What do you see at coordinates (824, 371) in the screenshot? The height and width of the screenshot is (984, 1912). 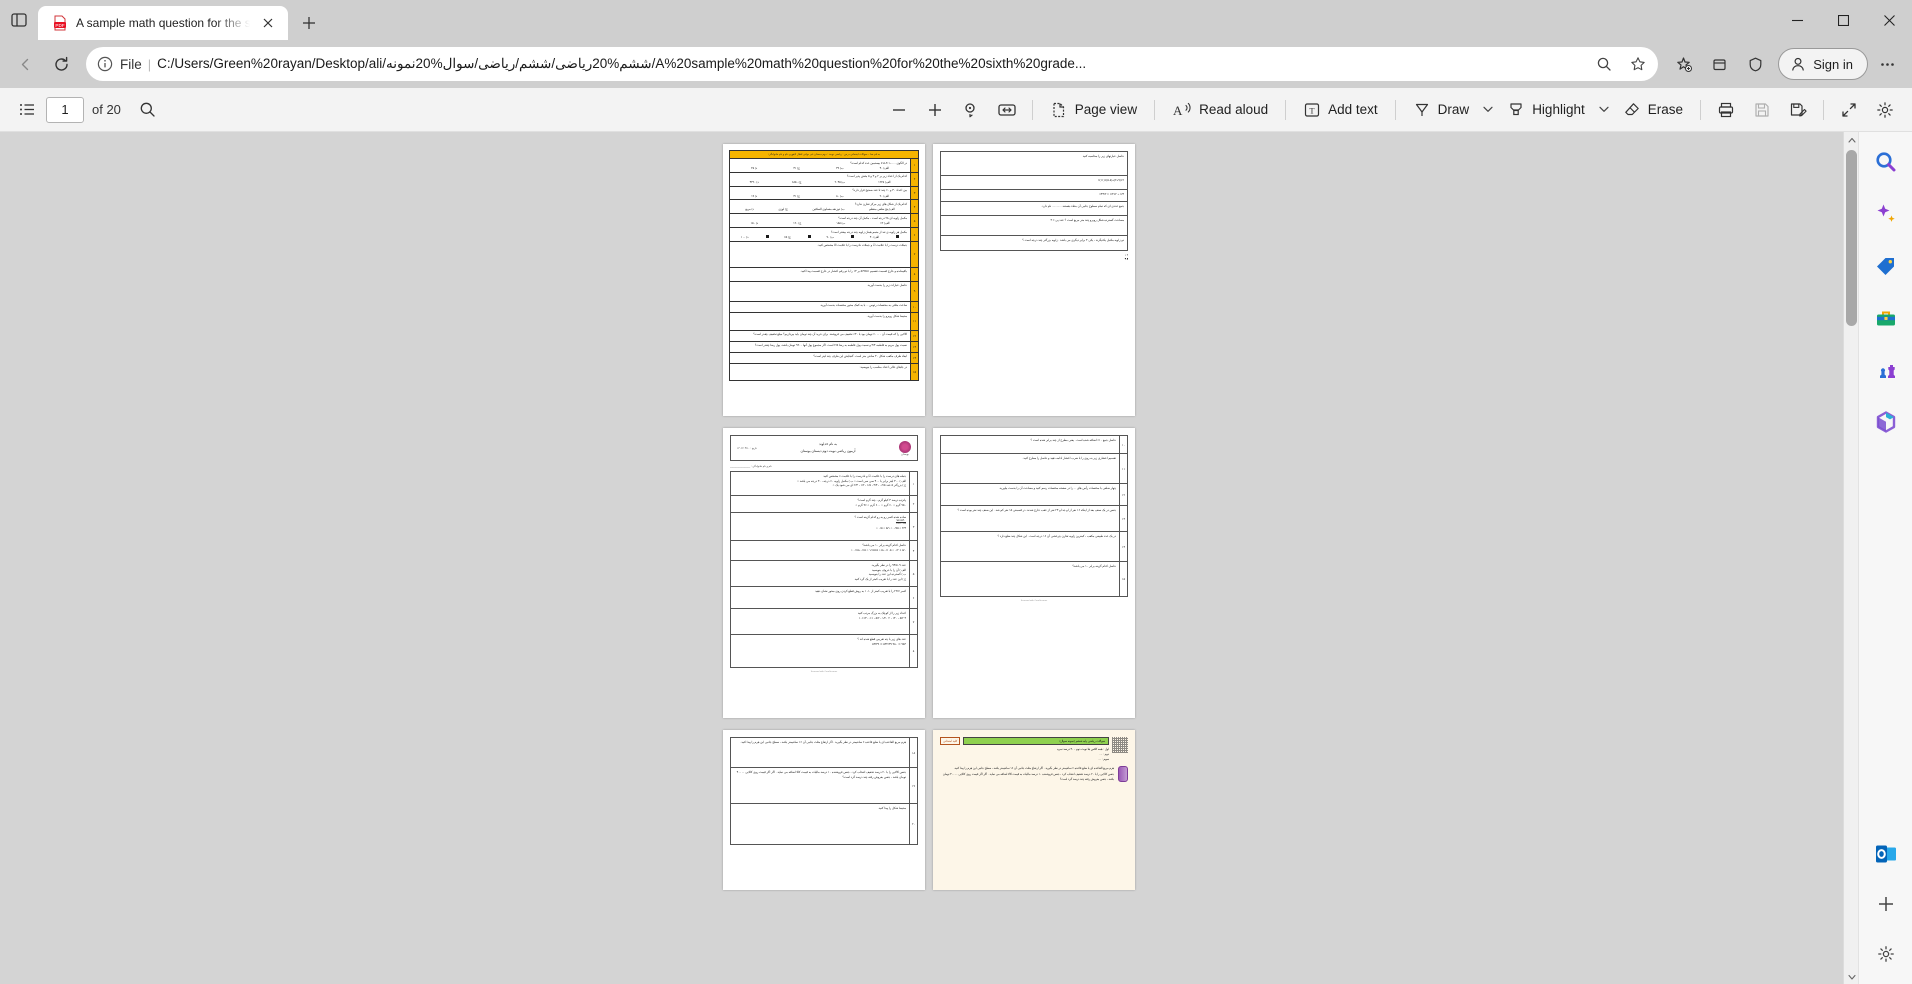 I see `table-row: ١۵ در جاهای خالی اعداد مناسب را بنویسید:` at bounding box center [824, 371].